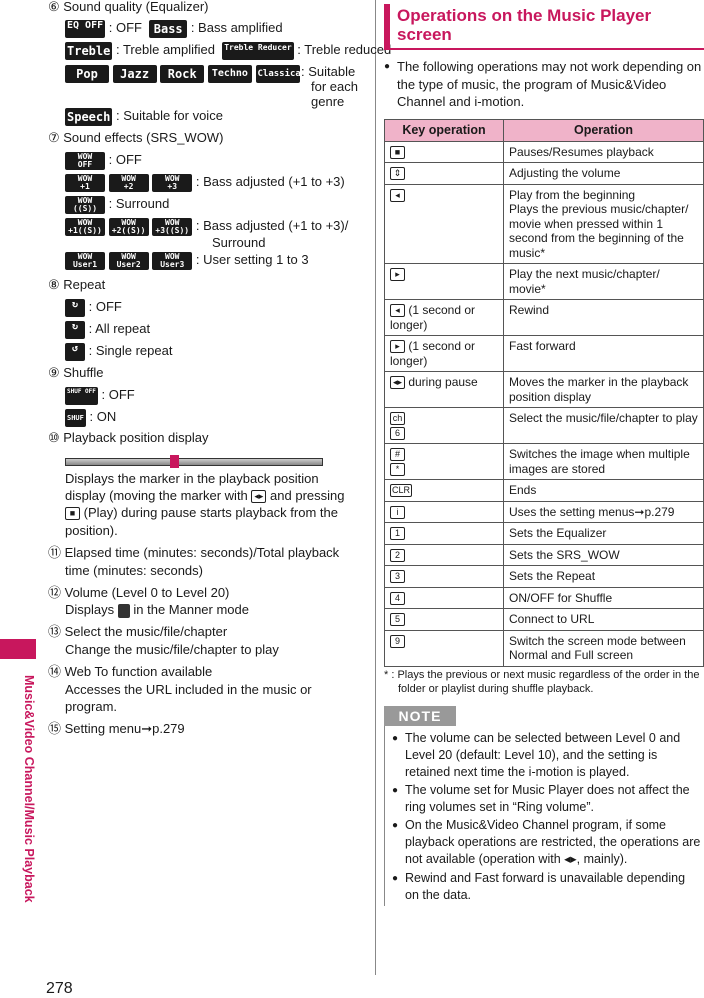 Image resolution: width=704 pixels, height=998 pixels. What do you see at coordinates (444, 223) in the screenshot?
I see `key-cell: ◂` at bounding box center [444, 223].